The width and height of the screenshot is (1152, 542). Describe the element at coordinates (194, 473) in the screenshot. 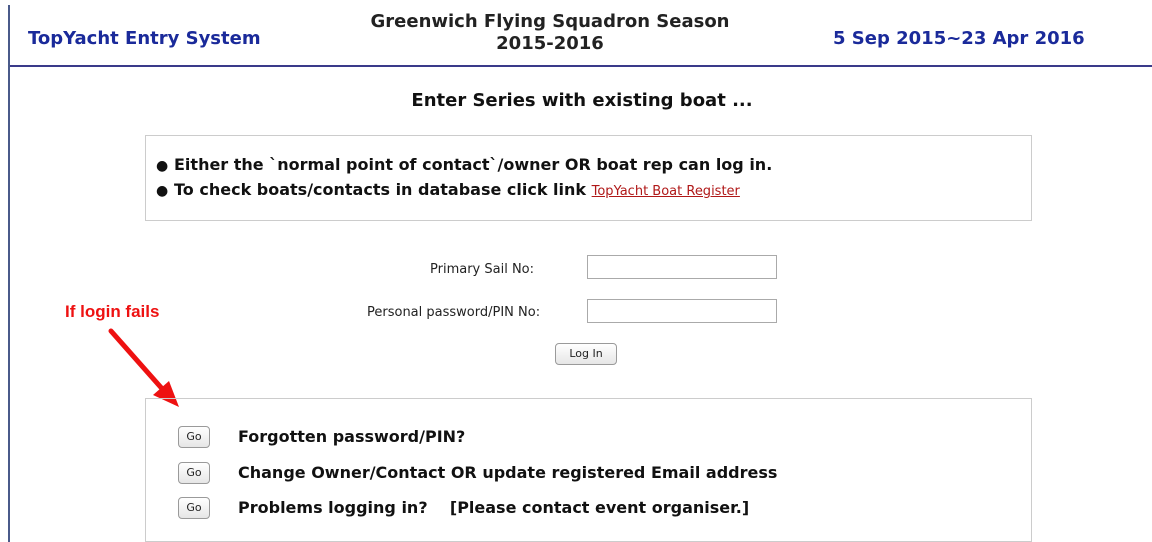

I see `change-owner-go-button: Go` at that location.